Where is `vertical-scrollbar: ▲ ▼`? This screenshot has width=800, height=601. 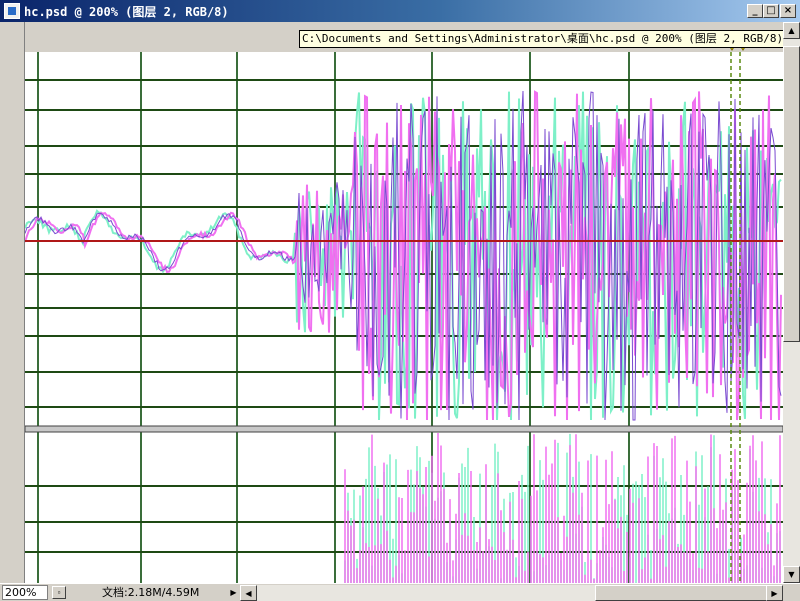
vertical-scrollbar: ▲ ▼ is located at coordinates (791, 302).